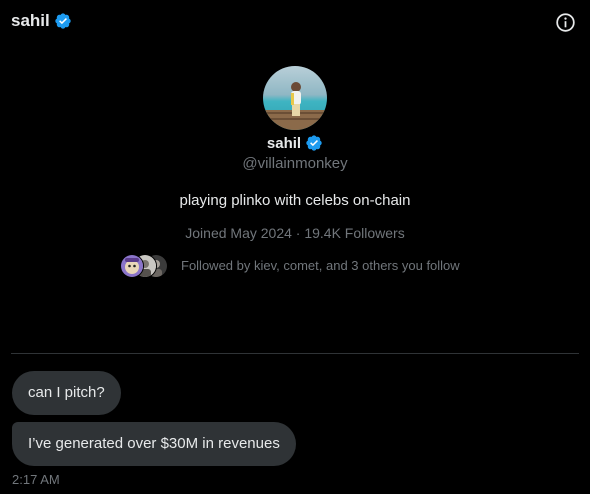 This screenshot has height=494, width=590. What do you see at coordinates (295, 164) in the screenshot?
I see `profile-handle: @villainmonkey` at bounding box center [295, 164].